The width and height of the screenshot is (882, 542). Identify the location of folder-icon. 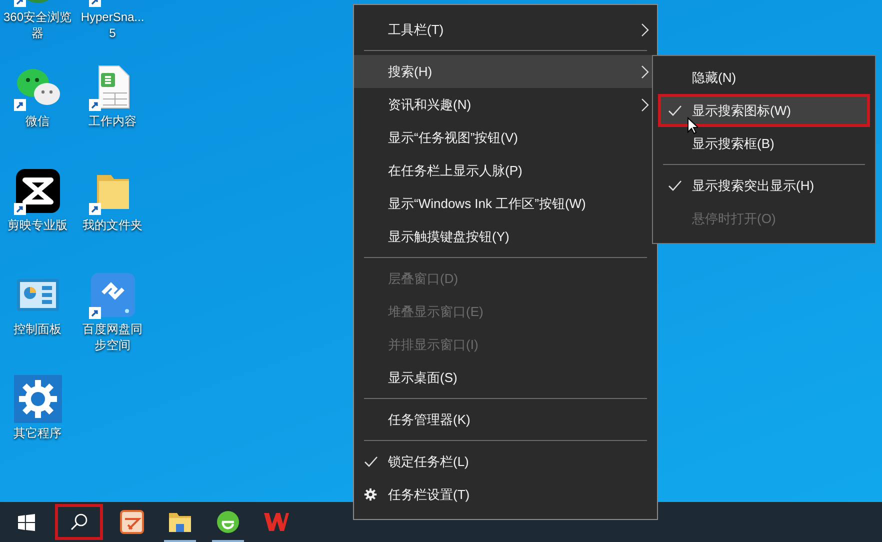
(180, 522).